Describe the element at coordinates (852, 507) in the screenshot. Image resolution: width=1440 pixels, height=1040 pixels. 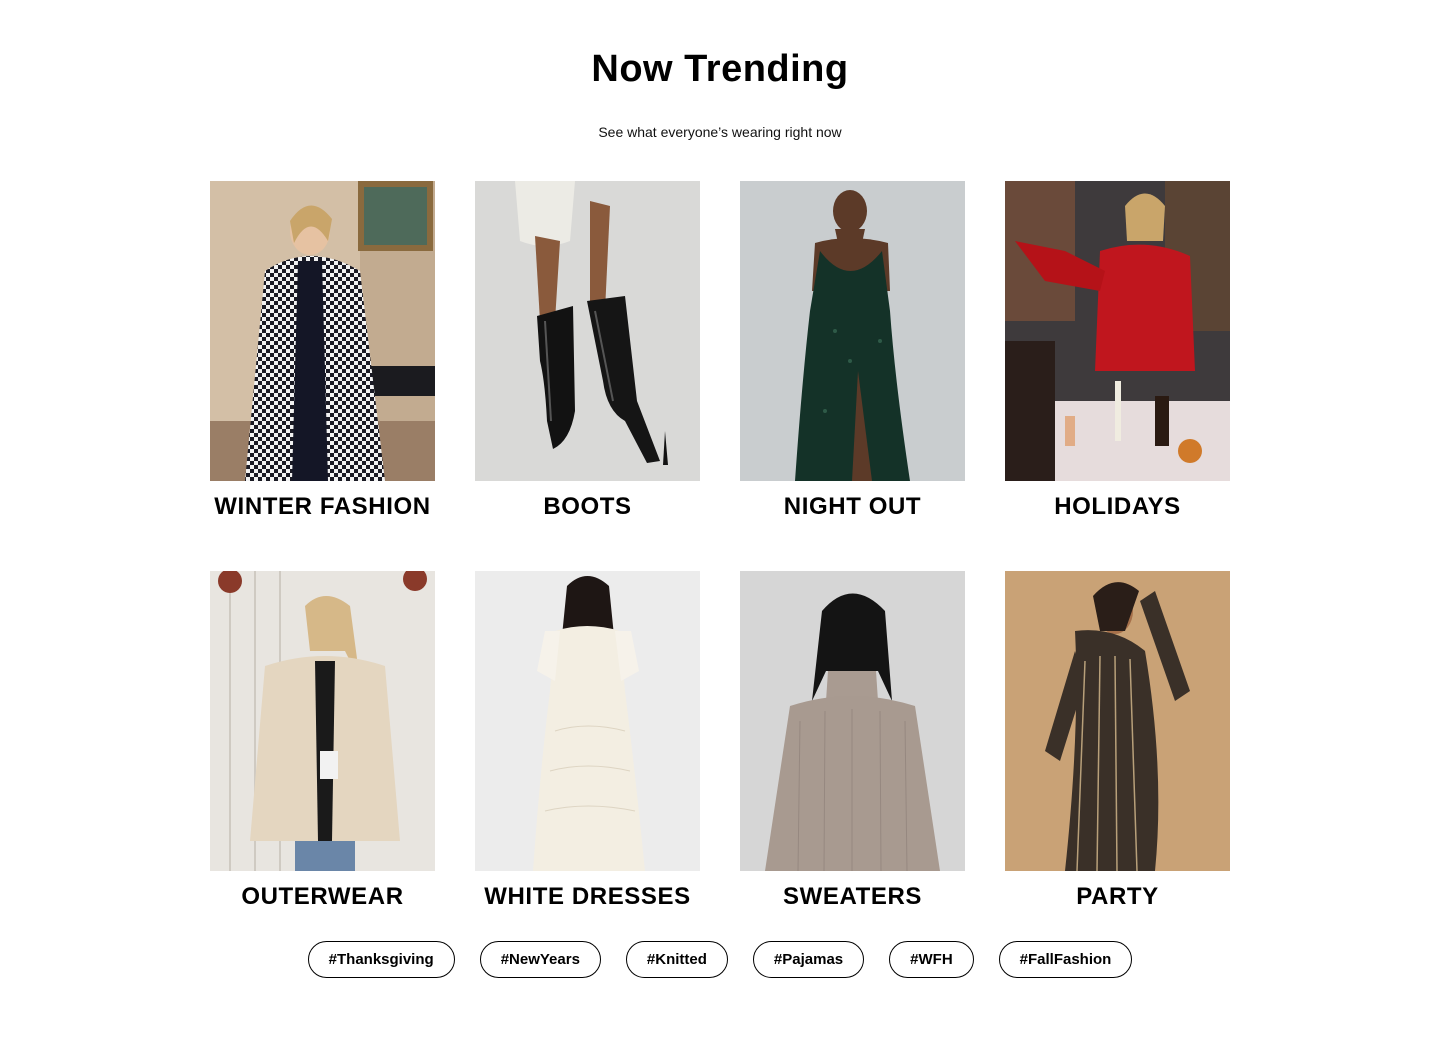
I see `category-label: NIGHT OUT` at that location.